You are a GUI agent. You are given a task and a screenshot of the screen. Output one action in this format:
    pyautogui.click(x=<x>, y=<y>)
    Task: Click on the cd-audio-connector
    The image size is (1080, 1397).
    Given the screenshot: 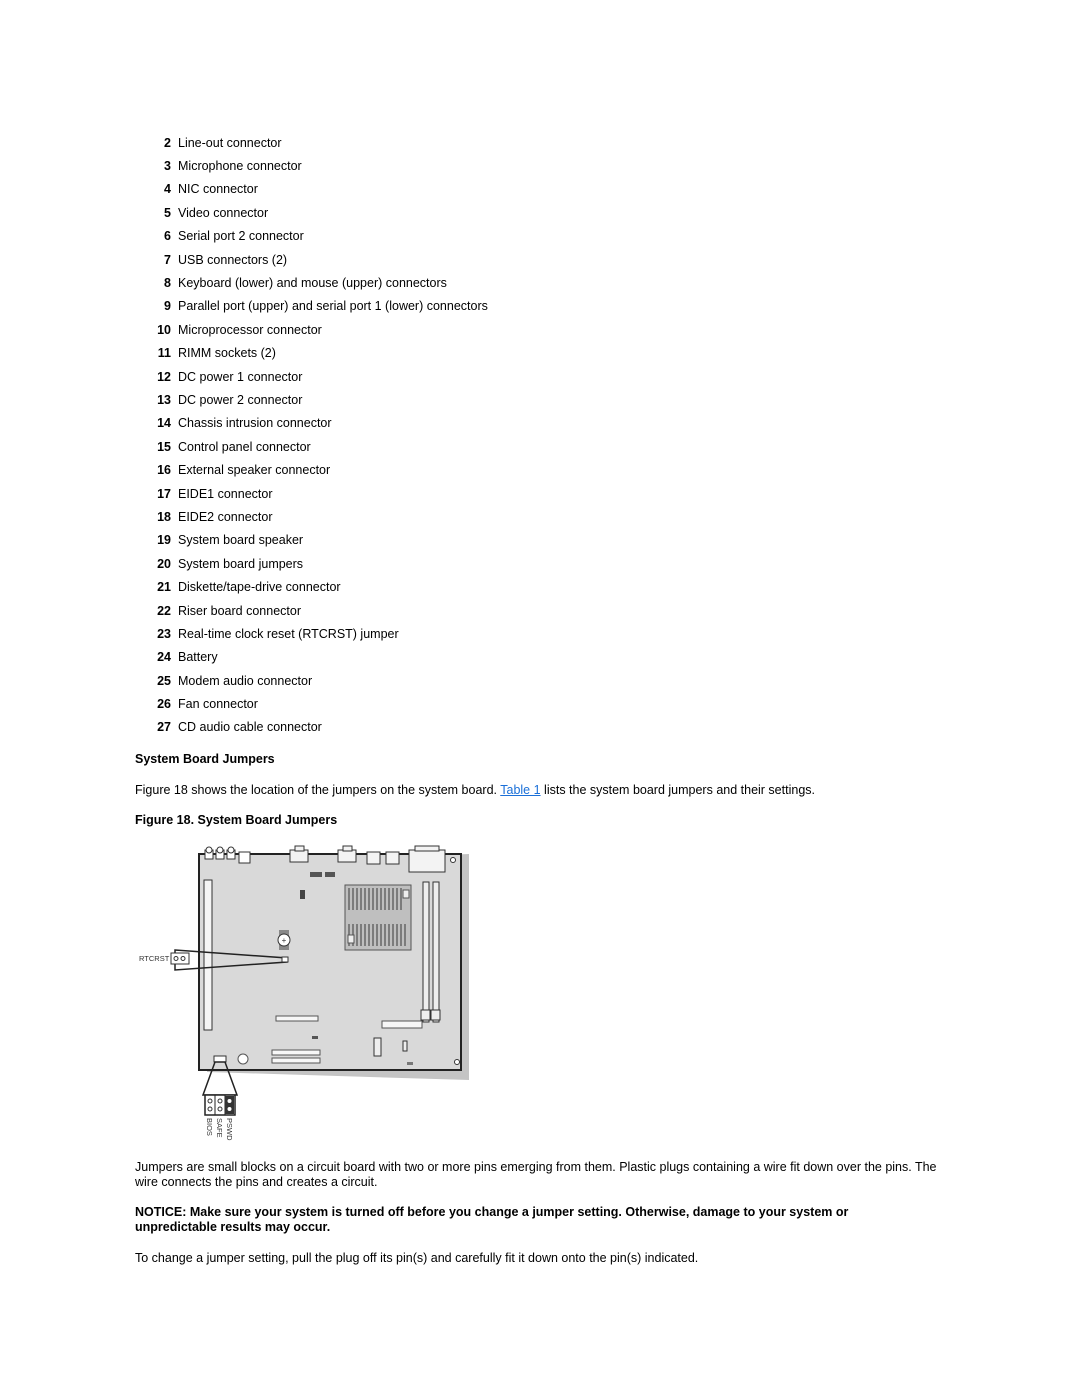 What is the action you would take?
    pyautogui.click(x=405, y=1046)
    